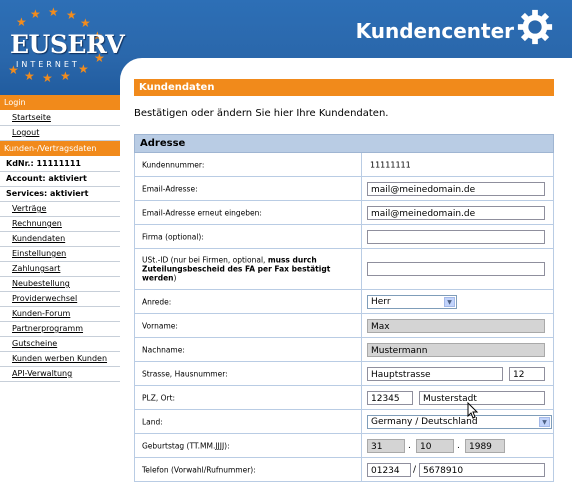  Describe the element at coordinates (31, 117) in the screenshot. I see `sidebar-item-label: Startseite` at that location.